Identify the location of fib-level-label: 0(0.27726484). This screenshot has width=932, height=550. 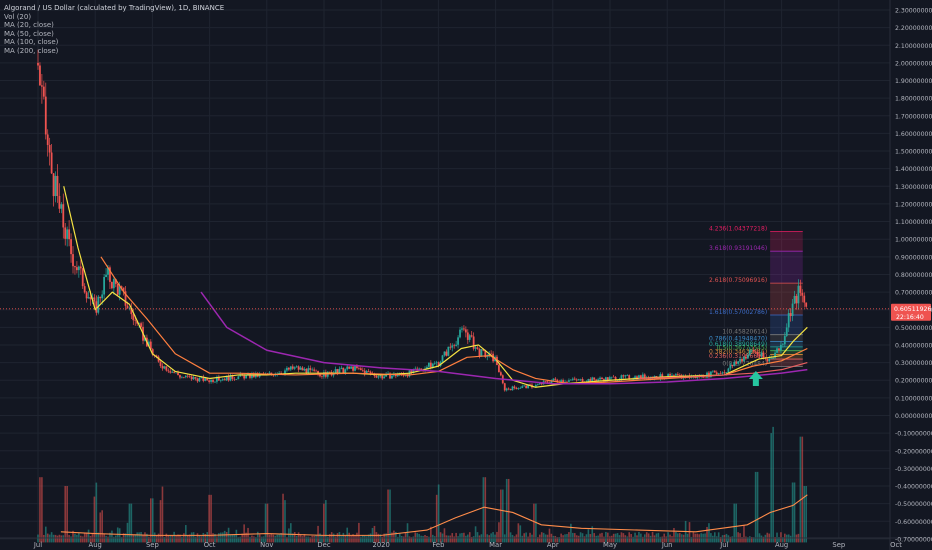
(744, 364).